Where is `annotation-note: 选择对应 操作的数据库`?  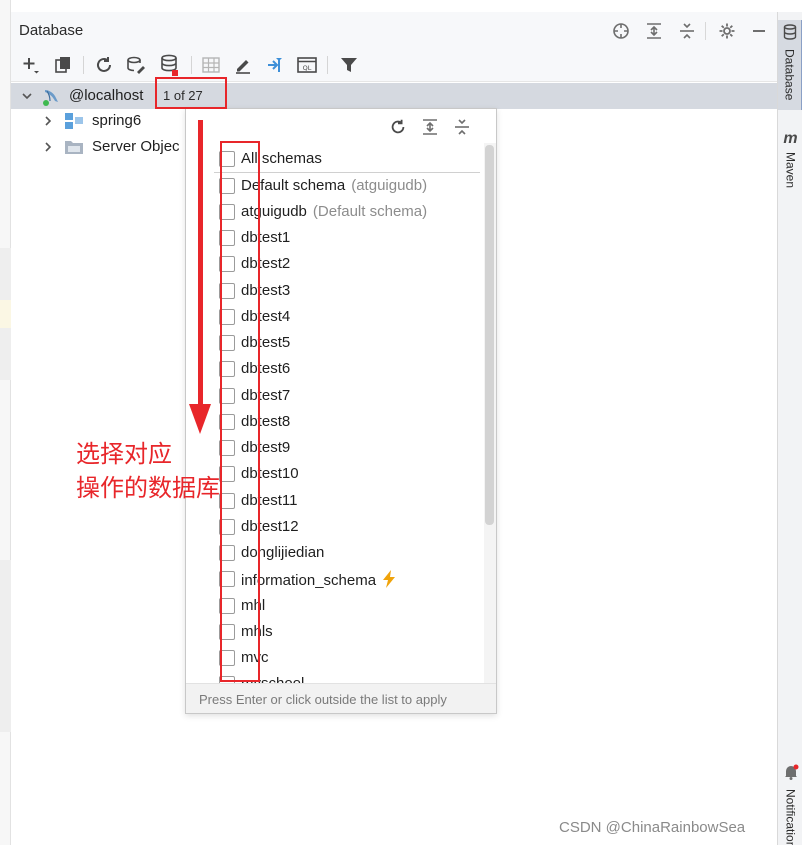 annotation-note: 选择对应 操作的数据库 is located at coordinates (148, 471).